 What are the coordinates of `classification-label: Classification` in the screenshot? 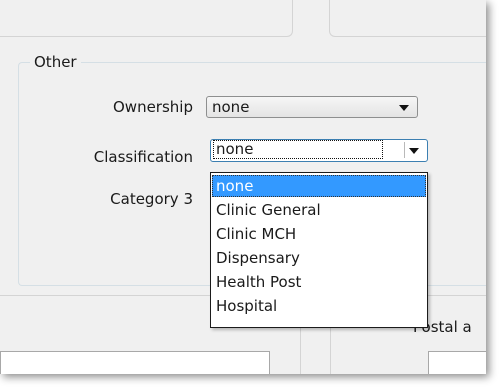 It's located at (143, 157).